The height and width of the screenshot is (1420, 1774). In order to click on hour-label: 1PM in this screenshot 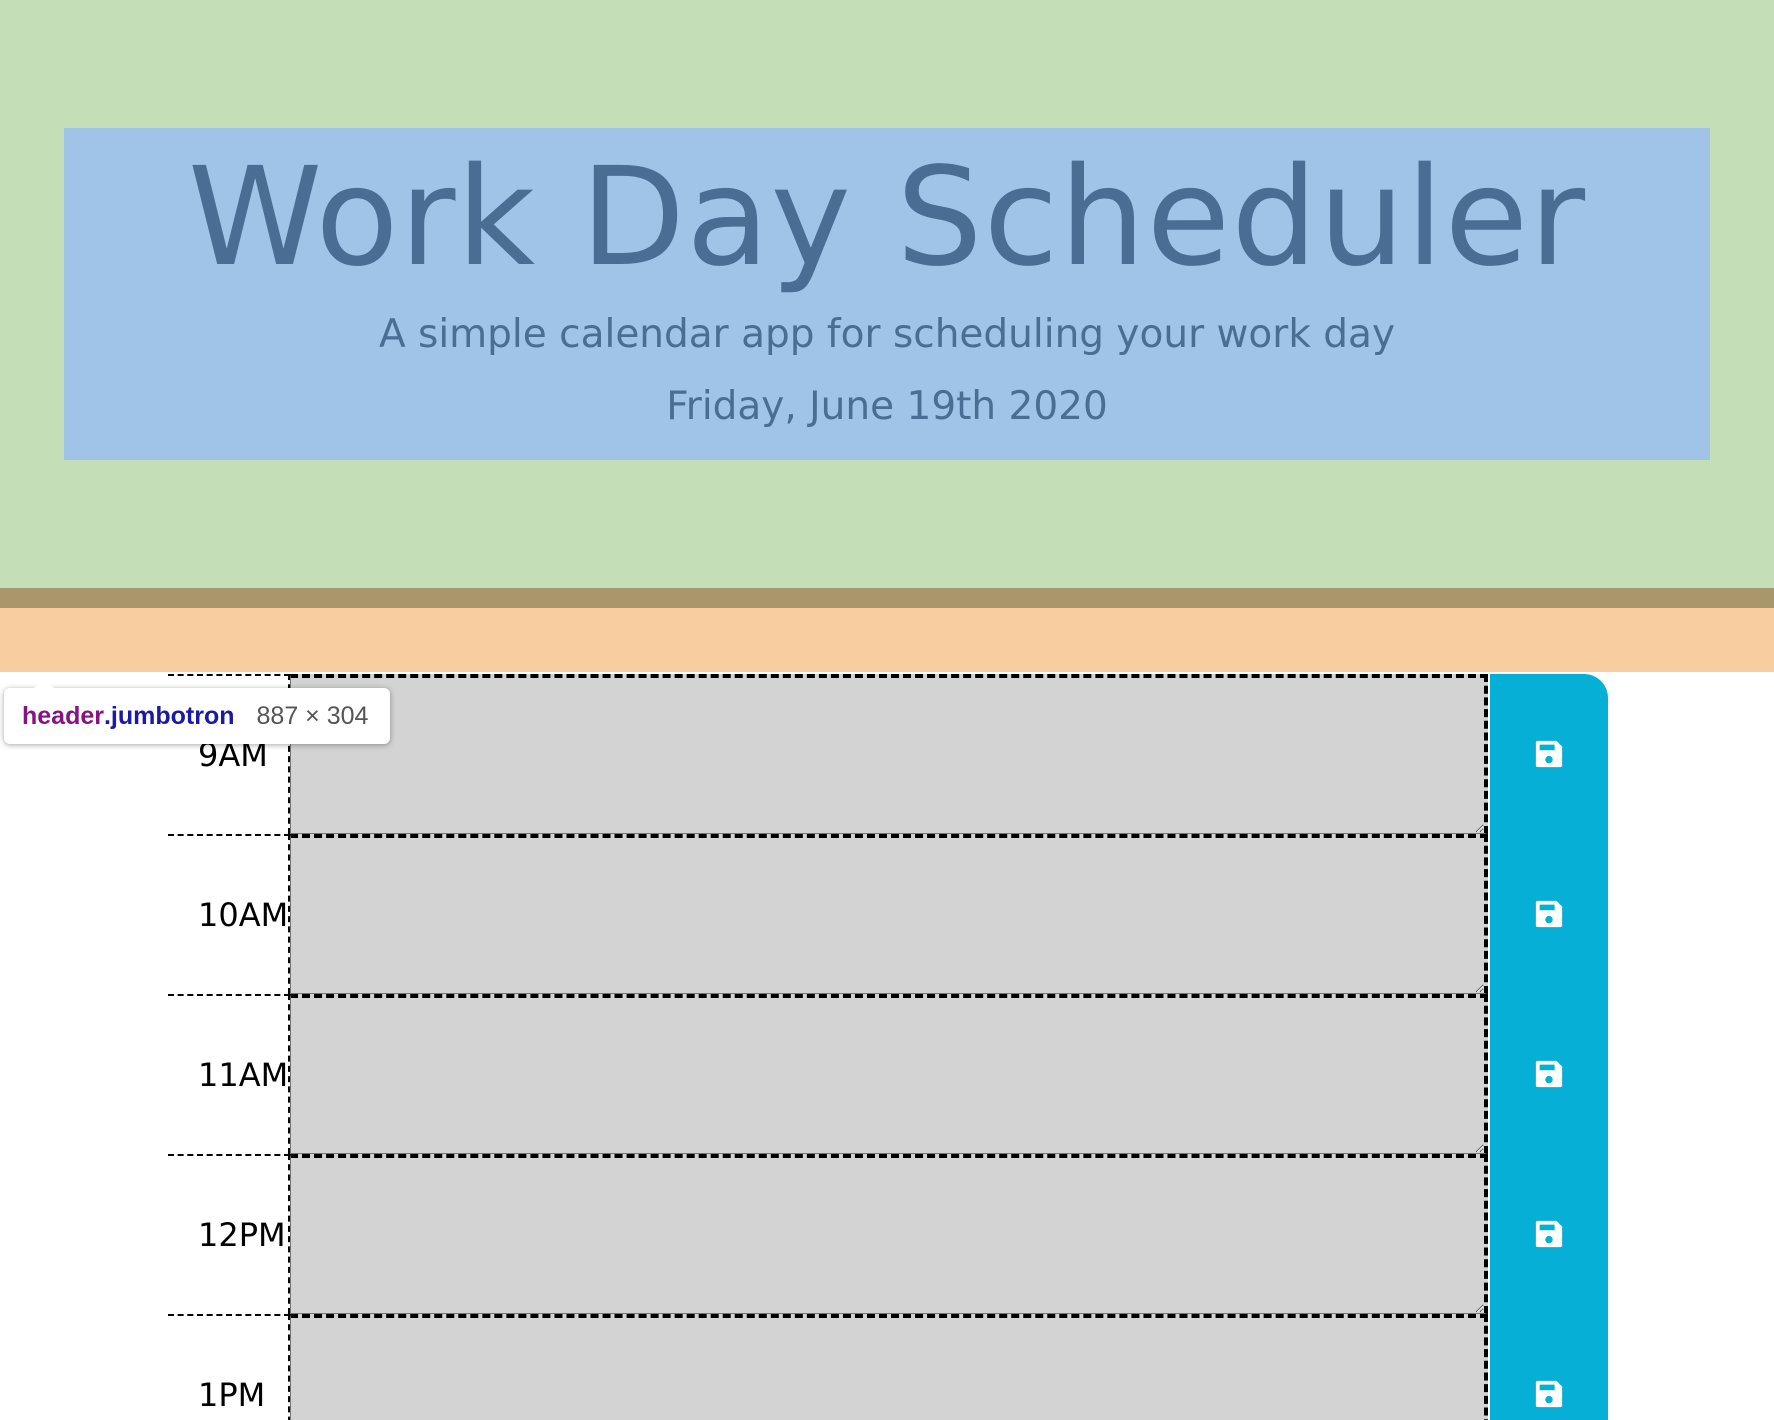, I will do `click(229, 1367)`.